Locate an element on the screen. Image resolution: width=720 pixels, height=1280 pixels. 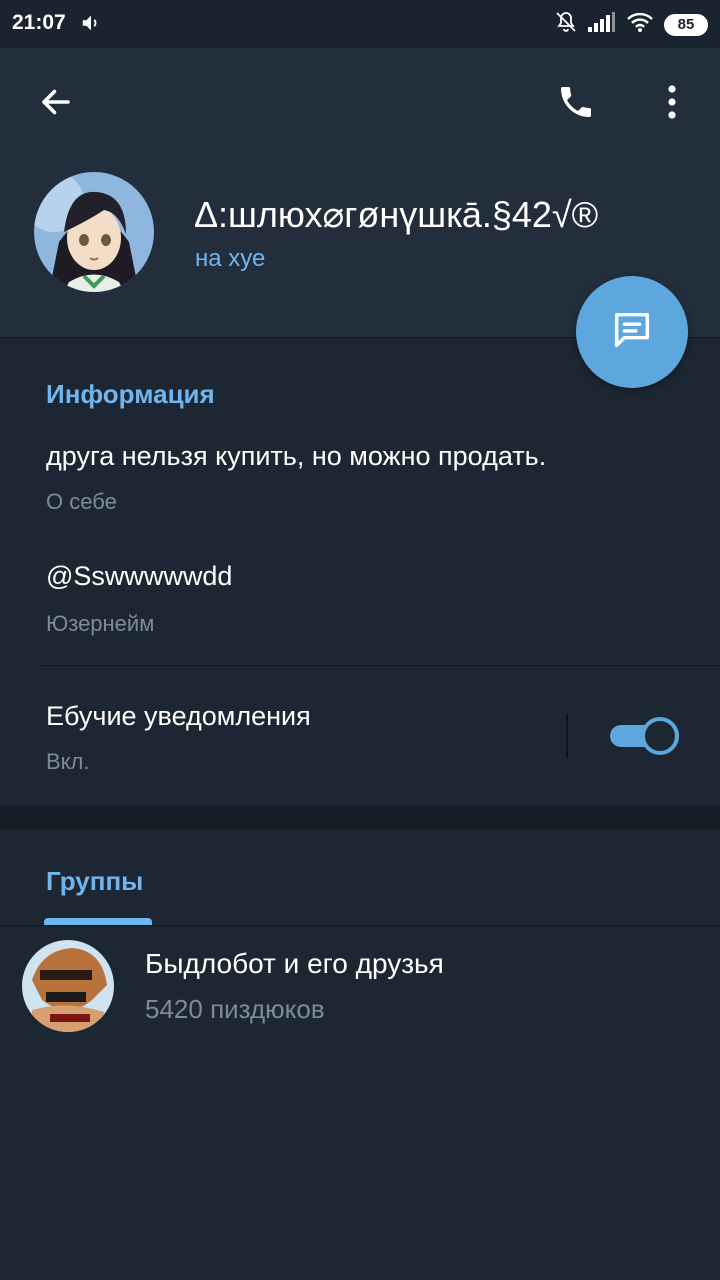
send-message-button is located at coordinates (632, 332).